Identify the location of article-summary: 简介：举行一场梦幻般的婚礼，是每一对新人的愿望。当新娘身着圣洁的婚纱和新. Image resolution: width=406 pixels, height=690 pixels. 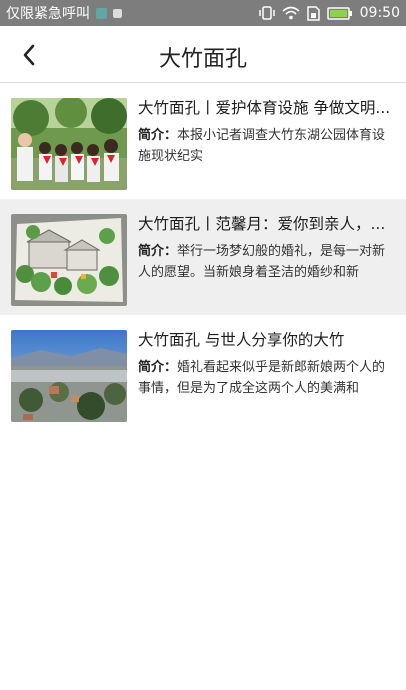
(268, 262).